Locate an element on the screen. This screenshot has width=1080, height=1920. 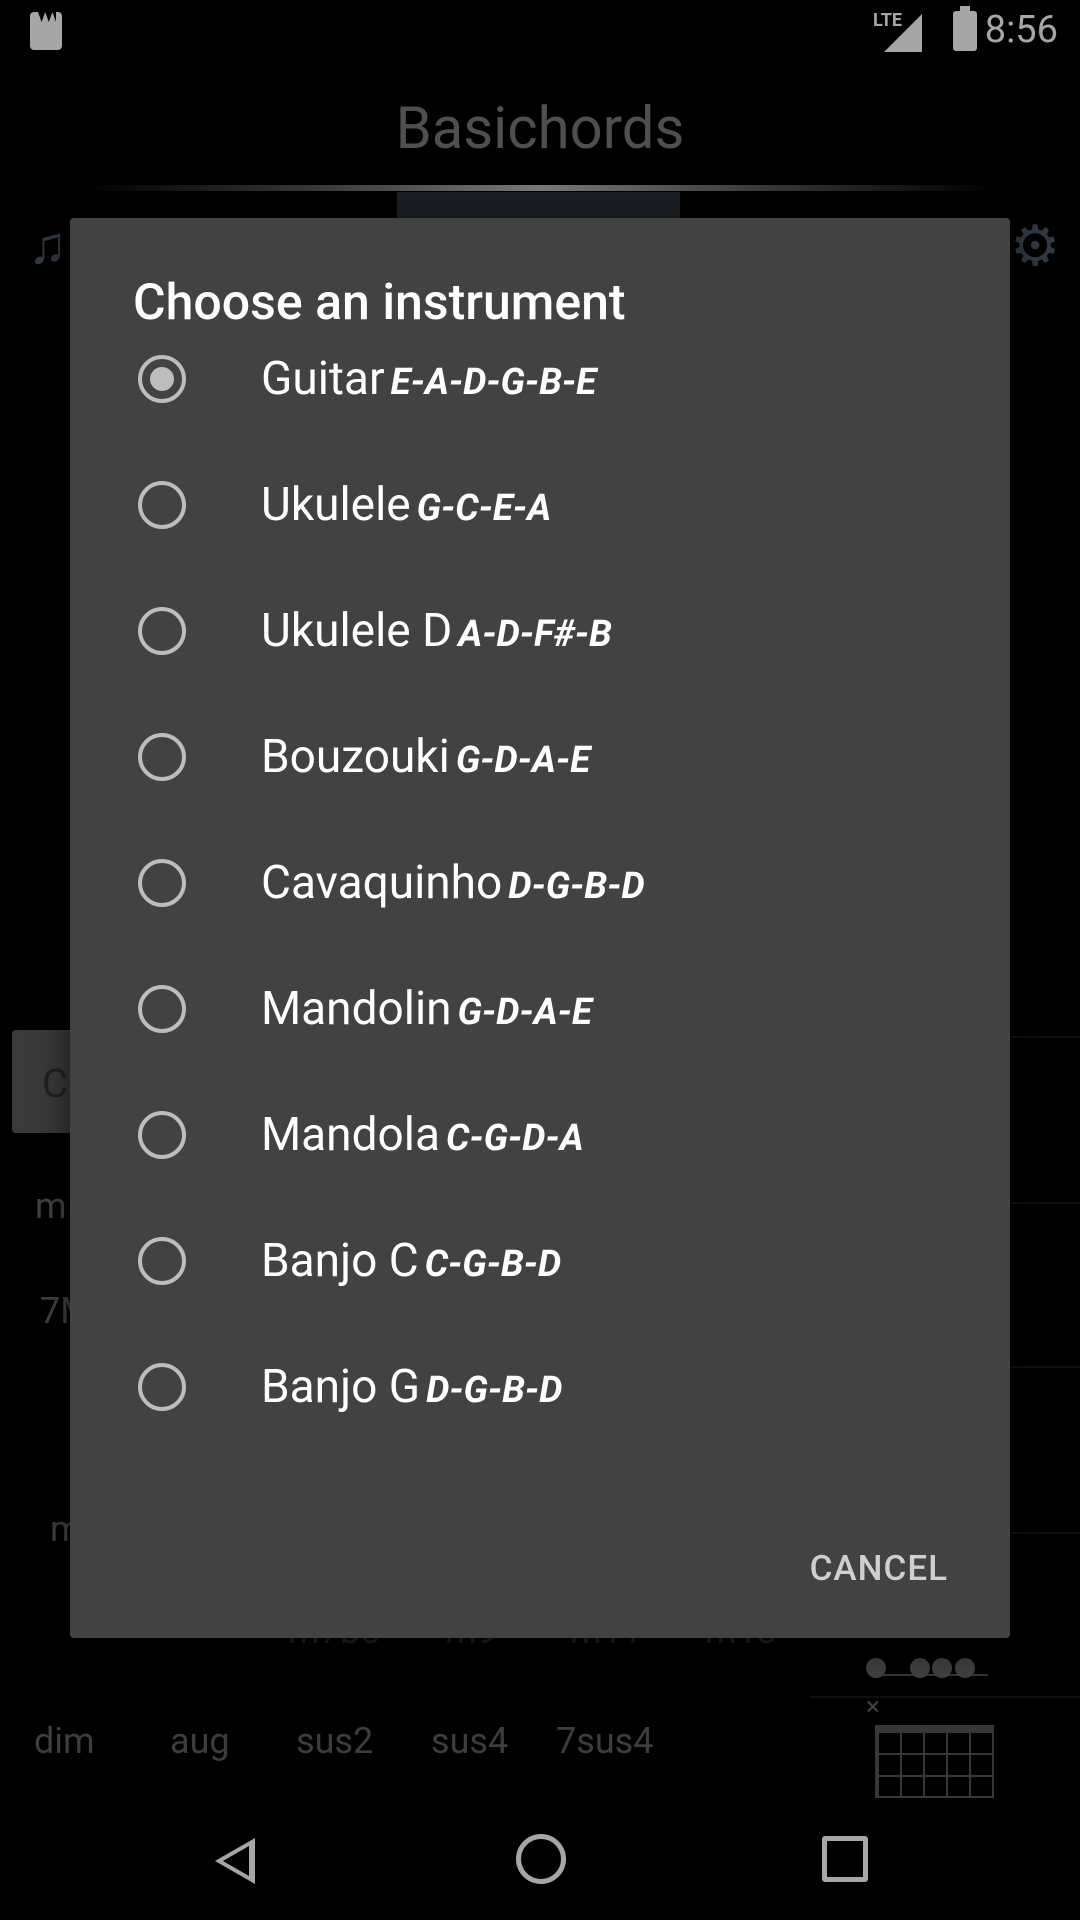
instrument-name: Guitar is located at coordinates (323, 379).